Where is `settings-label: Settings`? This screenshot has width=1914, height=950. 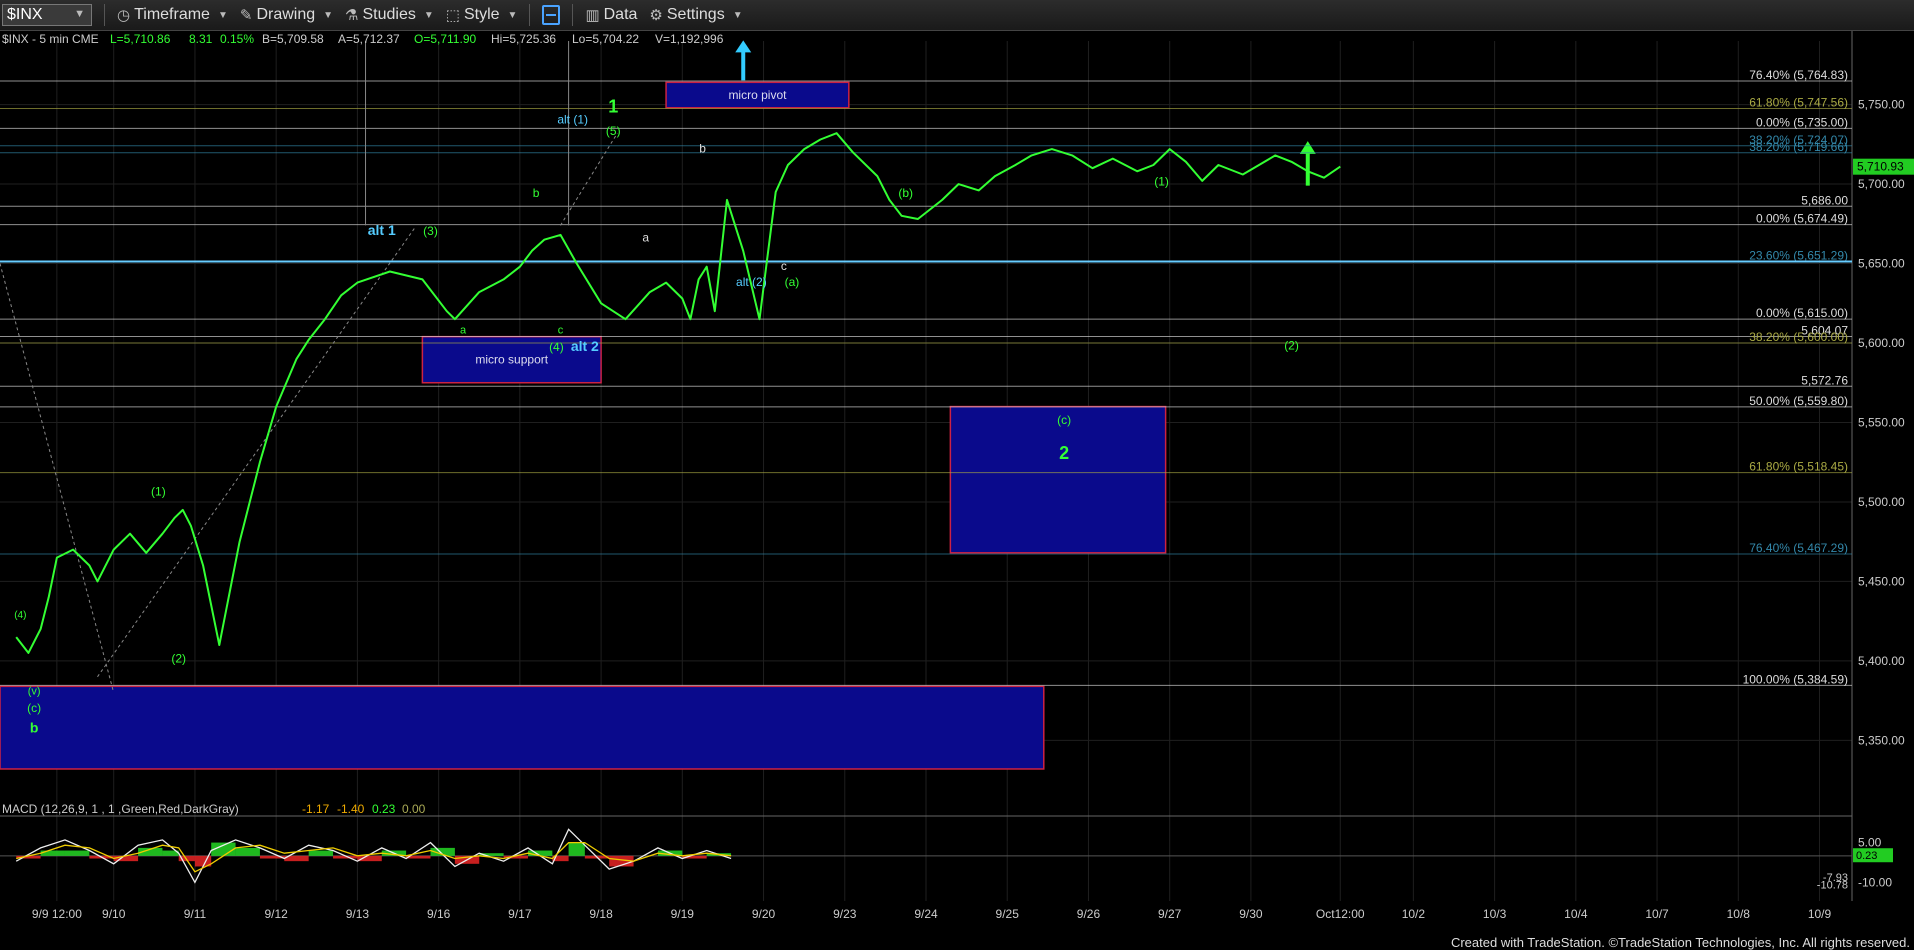
settings-label: Settings is located at coordinates (695, 14).